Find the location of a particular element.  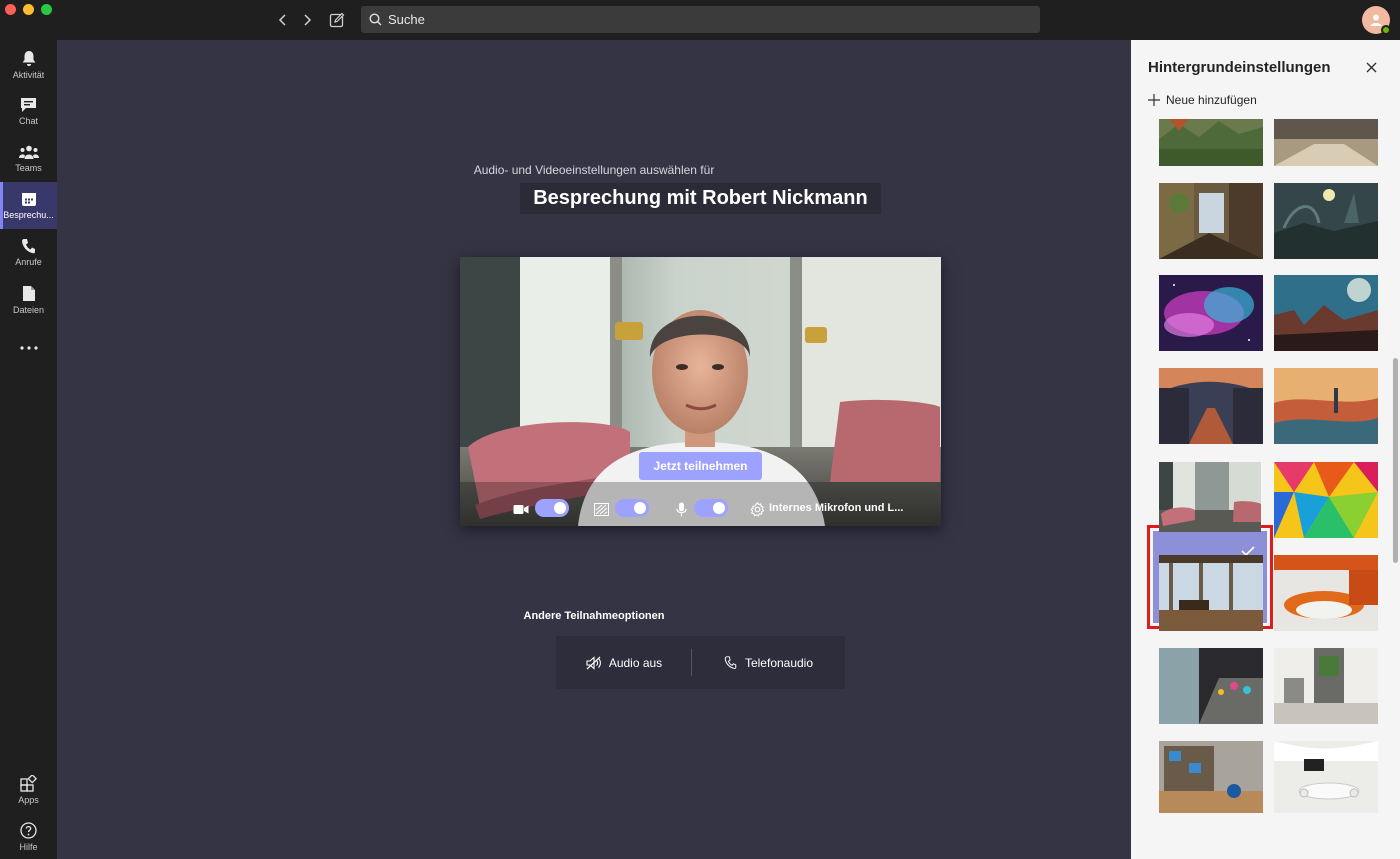

rail-item-help: Hilfe is located at coordinates (28, 836).